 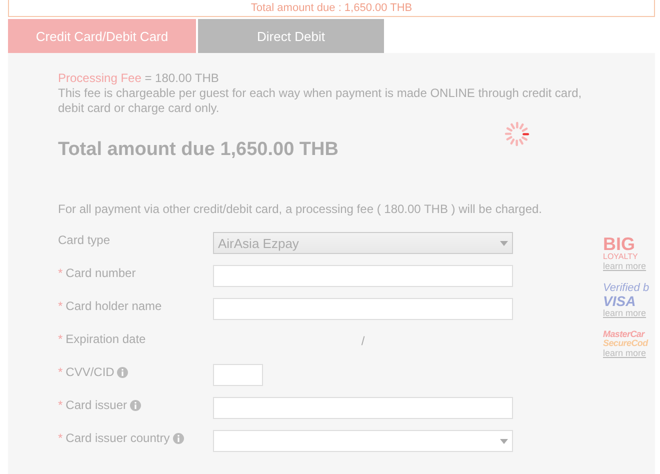 I want to click on field-label: Card type, so click(x=84, y=240).